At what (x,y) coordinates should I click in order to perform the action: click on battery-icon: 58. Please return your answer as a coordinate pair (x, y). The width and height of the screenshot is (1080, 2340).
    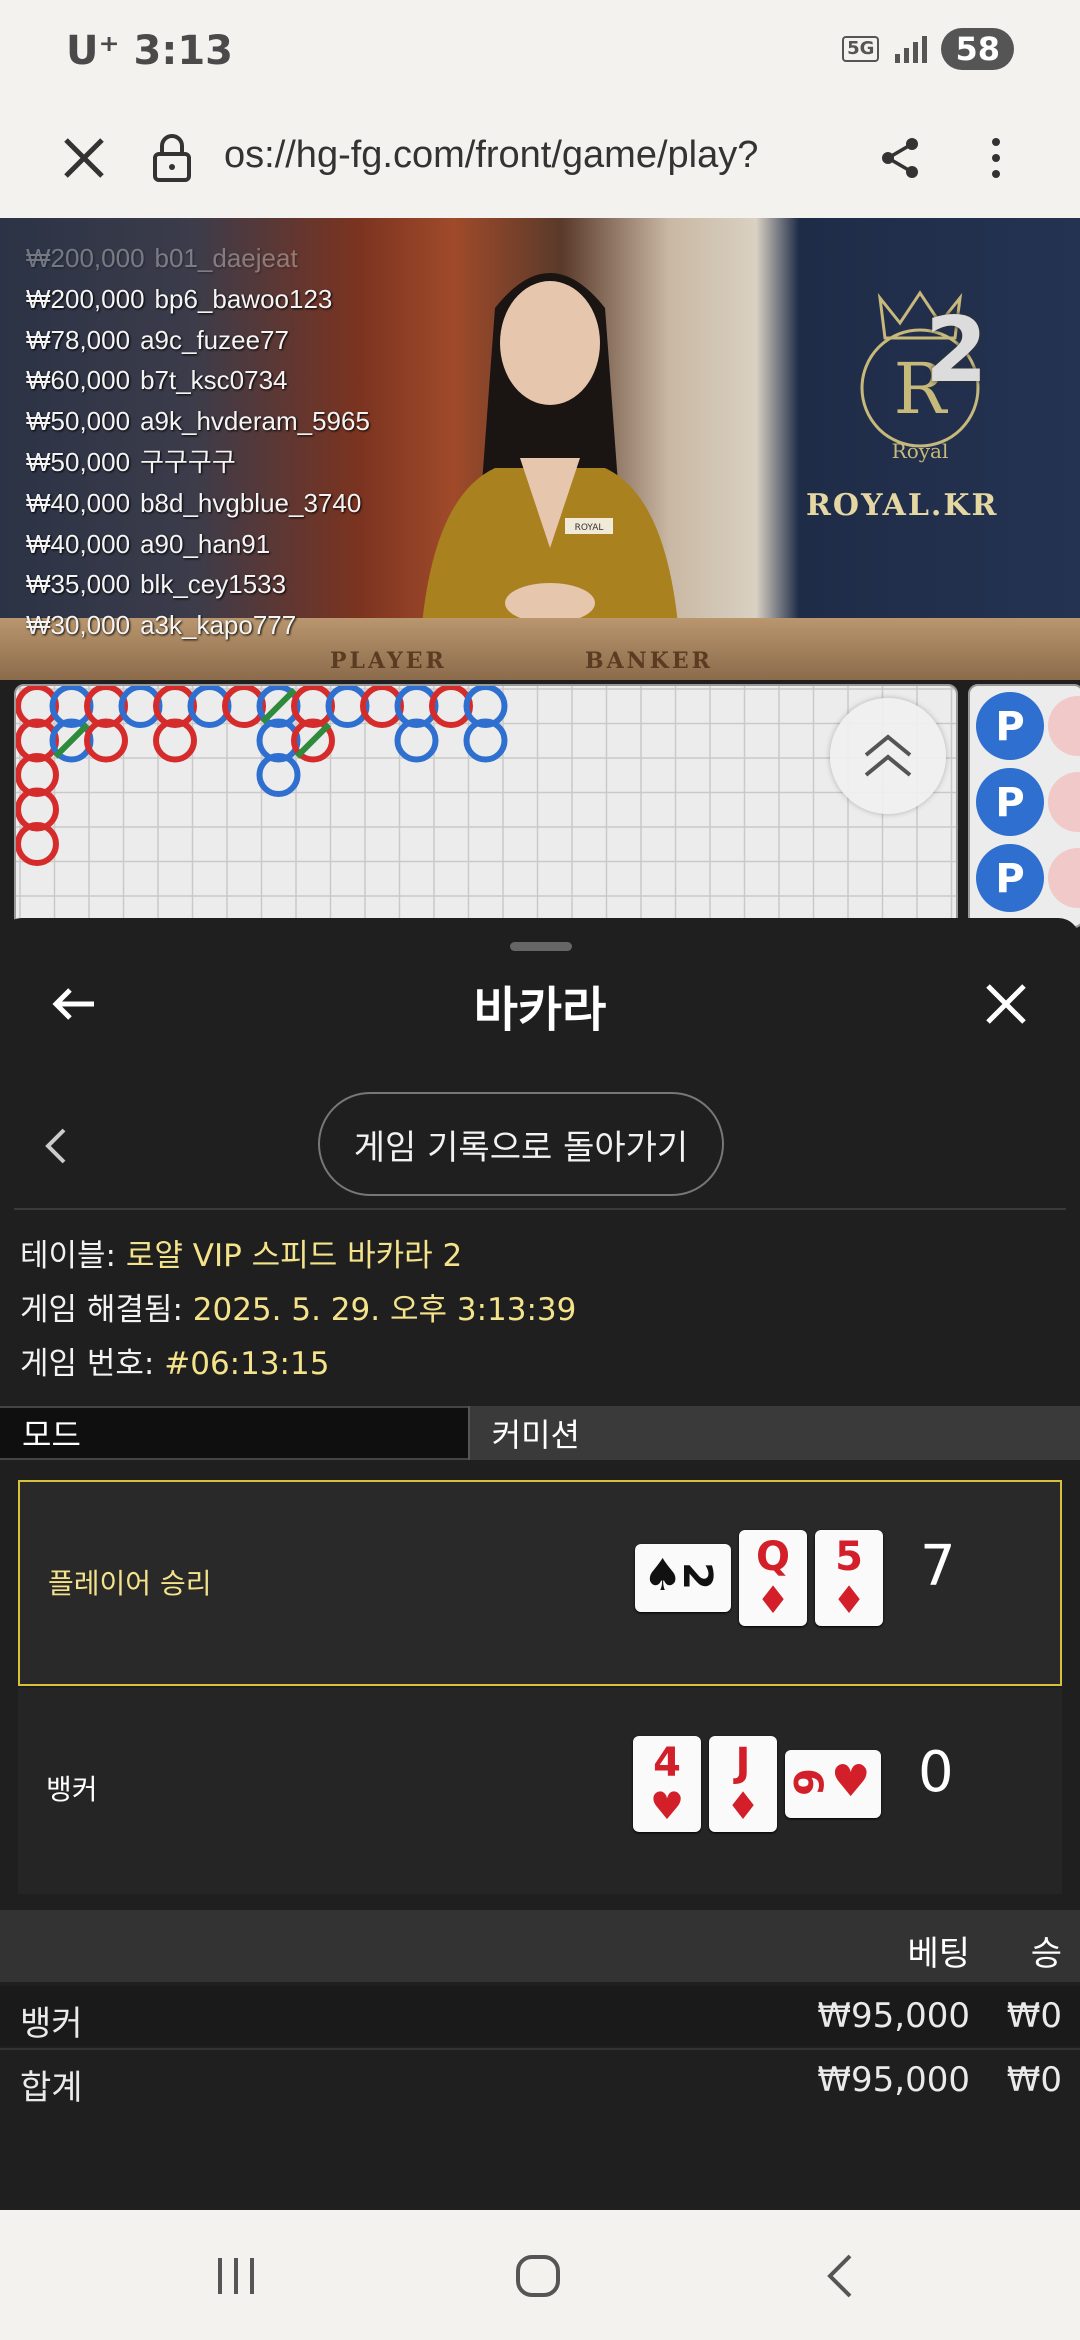
    Looking at the image, I should click on (977, 49).